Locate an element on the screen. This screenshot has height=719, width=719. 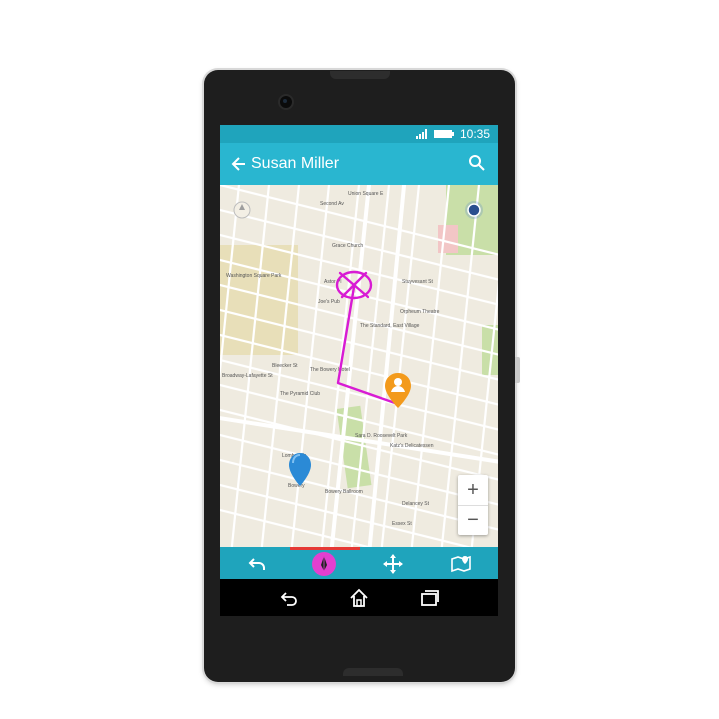
back-icon is located at coordinates (289, 598).